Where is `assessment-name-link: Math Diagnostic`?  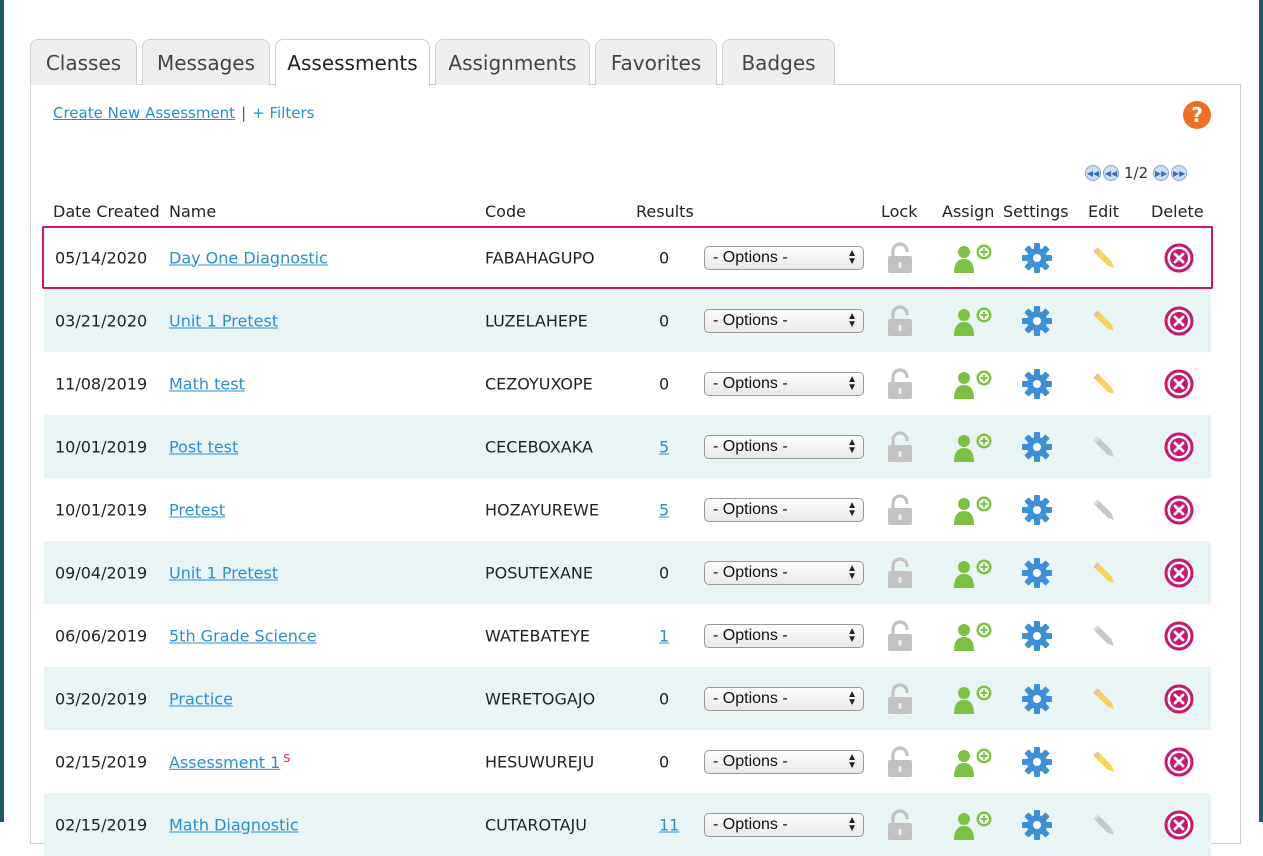
assessment-name-link: Math Diagnostic is located at coordinates (234, 824).